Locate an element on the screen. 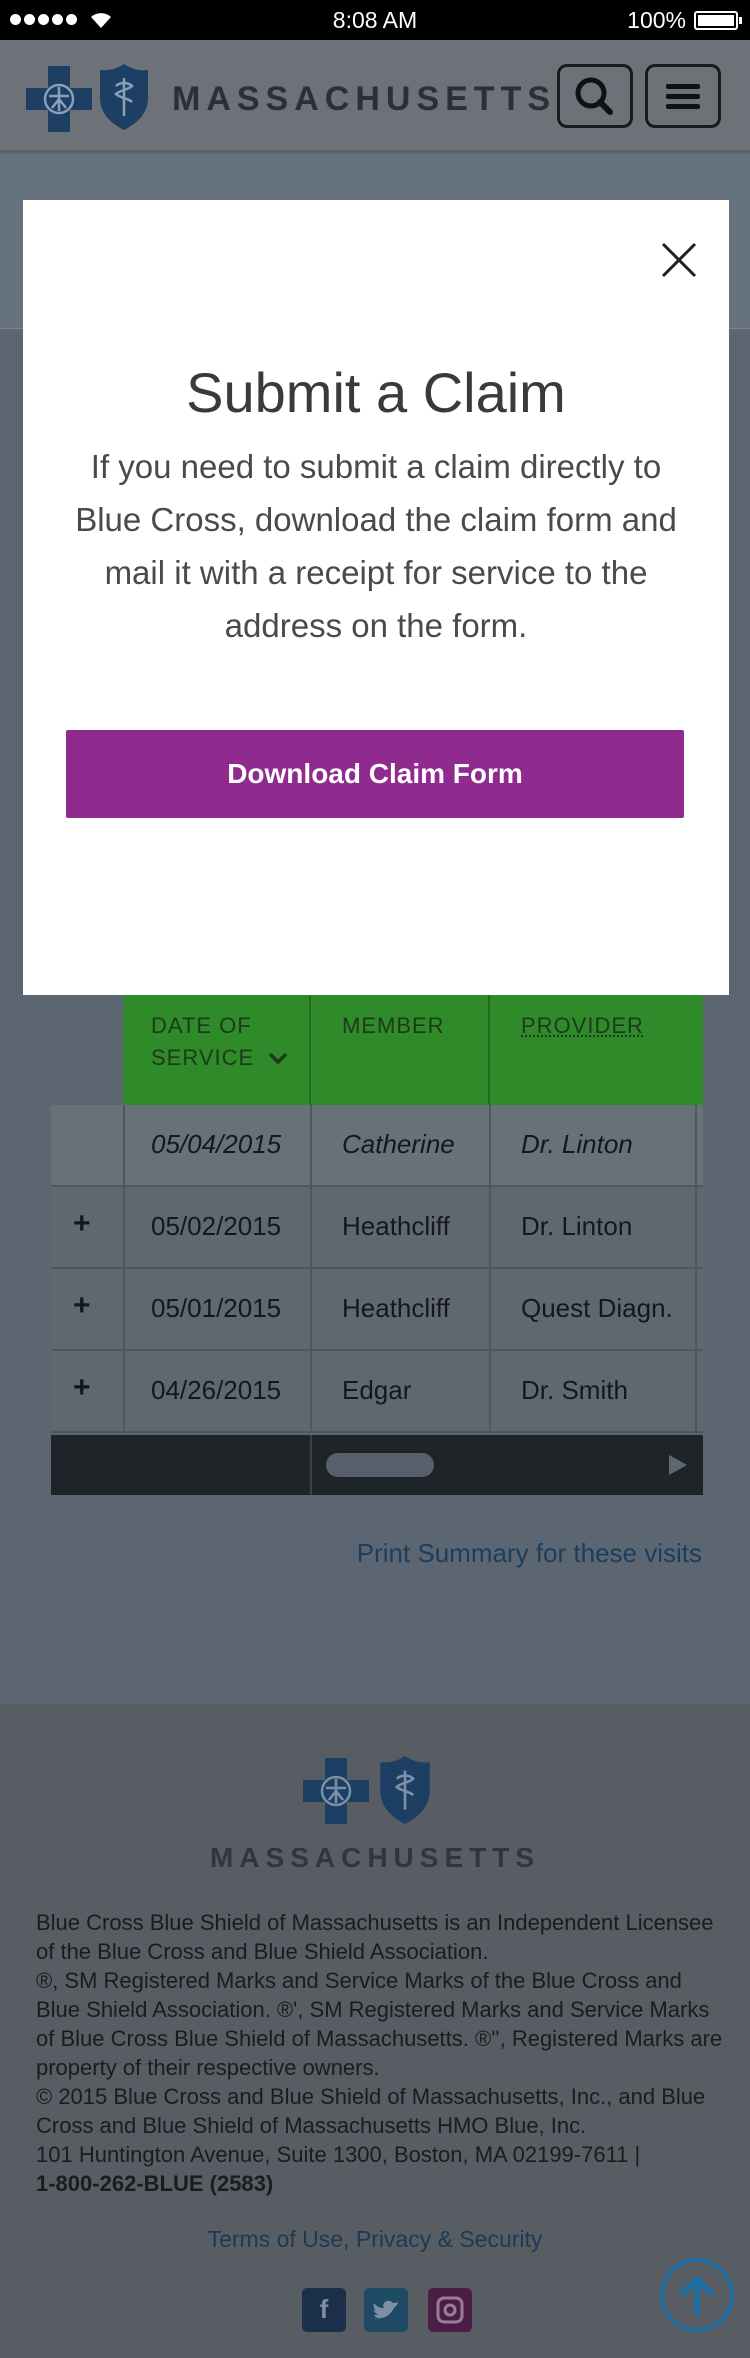 Image resolution: width=750 pixels, height=2358 pixels. print-summary-link: Print Summary for these visits is located at coordinates (529, 1553).